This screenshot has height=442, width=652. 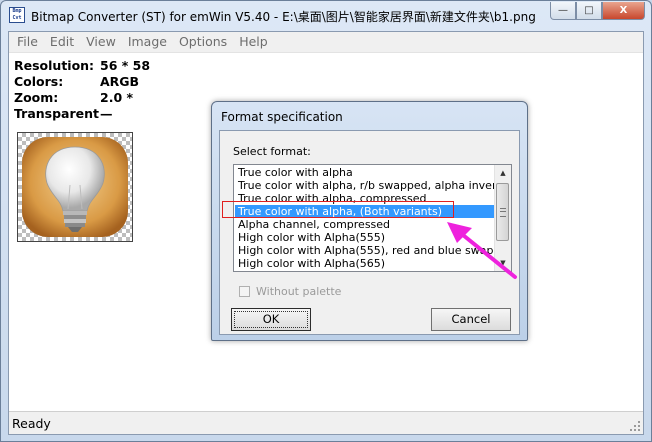 I want to click on without-palette-checkbox, so click(x=244, y=291).